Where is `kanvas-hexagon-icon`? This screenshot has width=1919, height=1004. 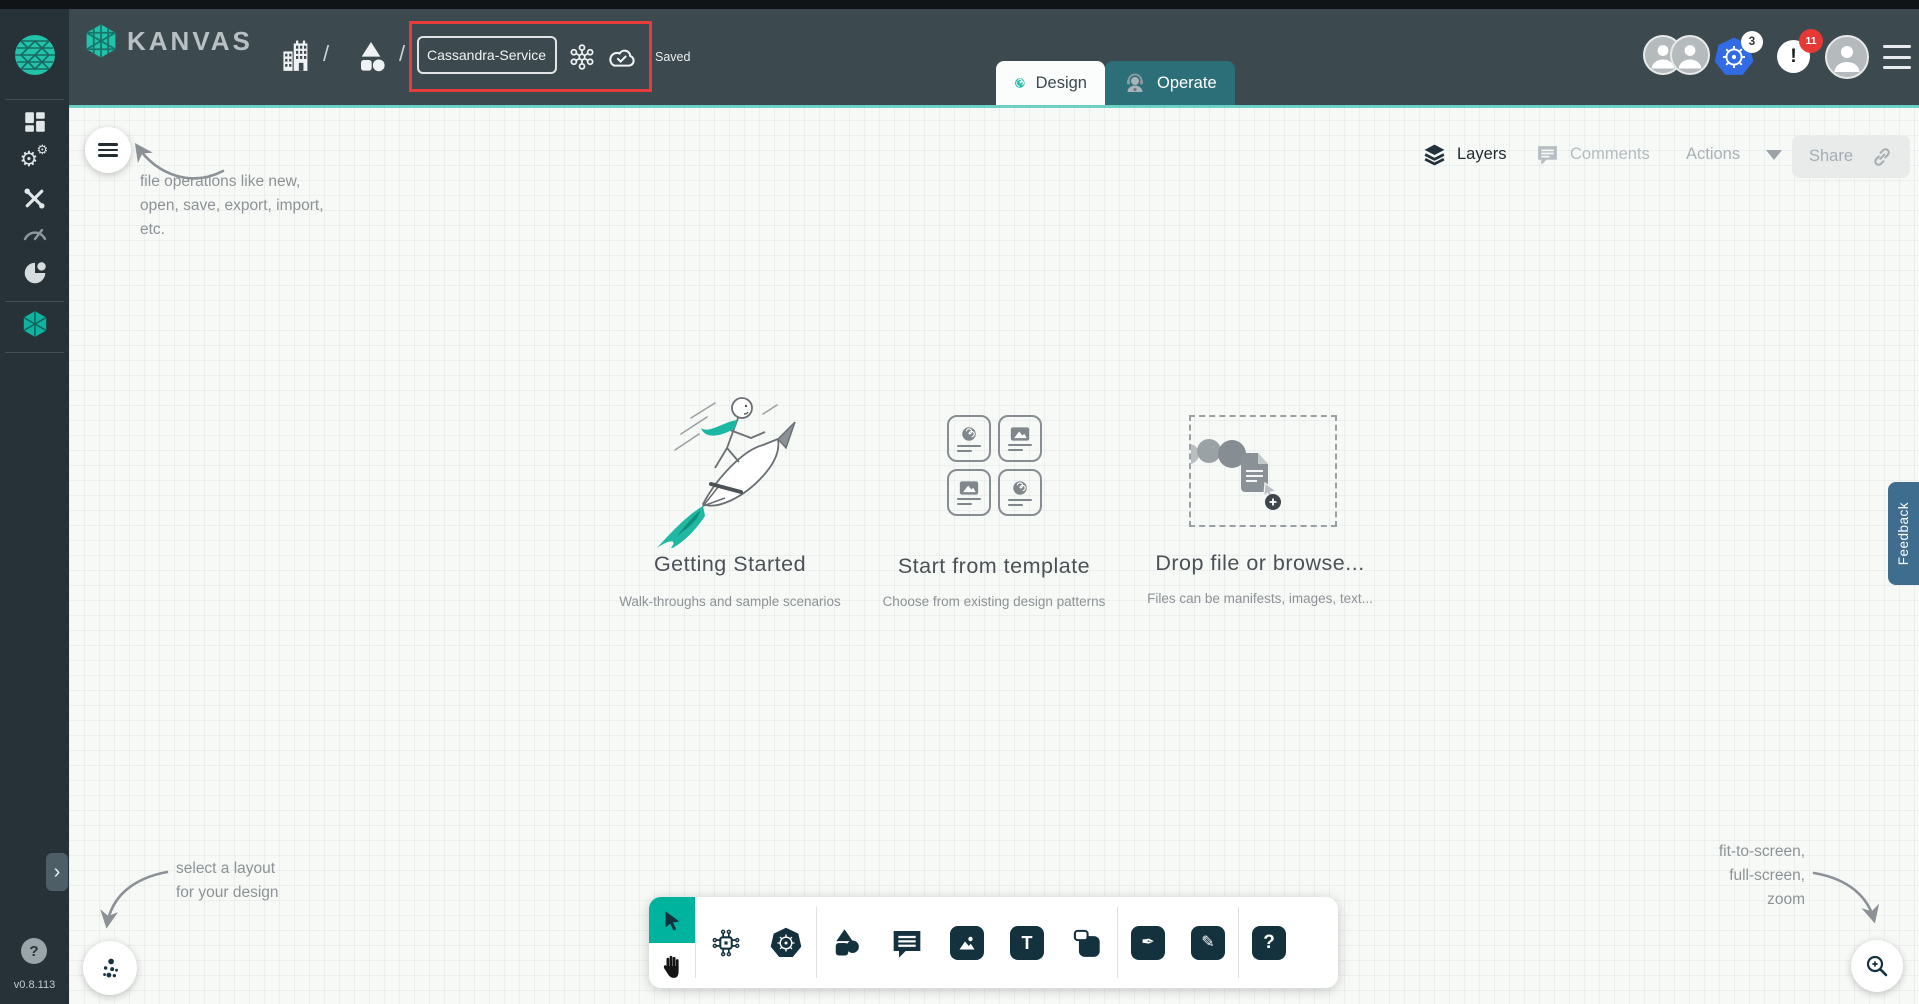 kanvas-hexagon-icon is located at coordinates (34, 324).